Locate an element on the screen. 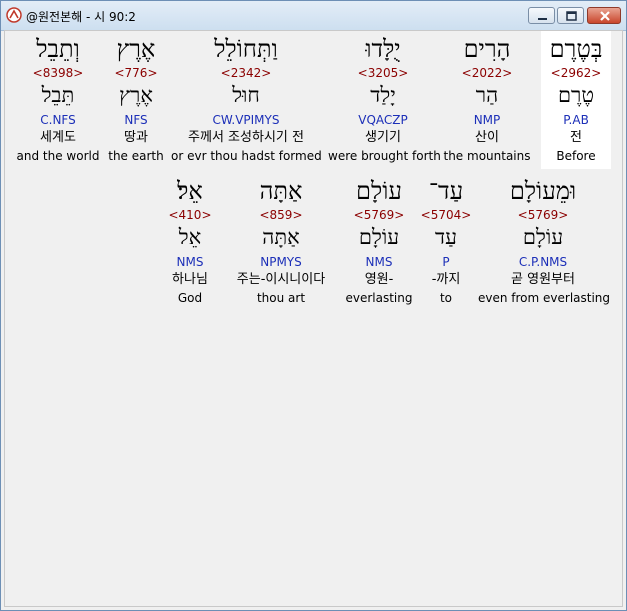  korean-gloss: 땅과 is located at coordinates (136, 137).